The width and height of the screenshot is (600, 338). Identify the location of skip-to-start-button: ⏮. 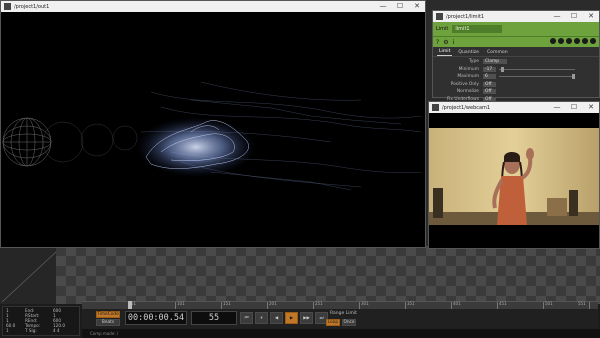
(246, 318).